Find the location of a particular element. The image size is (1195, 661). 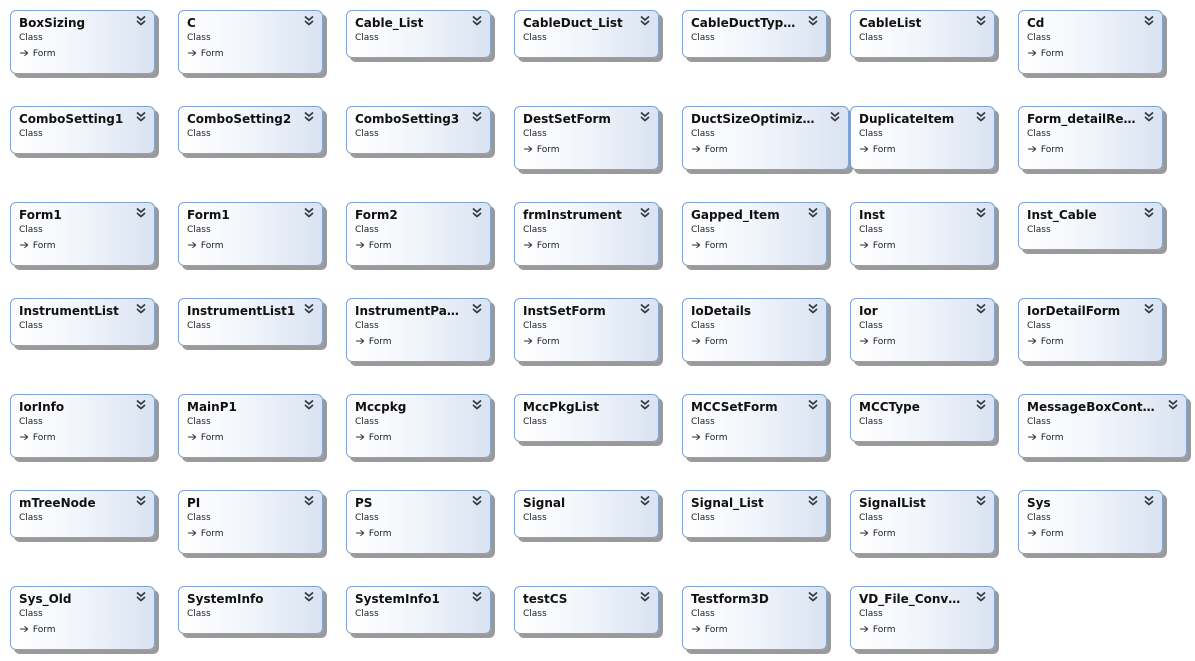

class-box: Form_detailResult Class Form is located at coordinates (1090, 138).